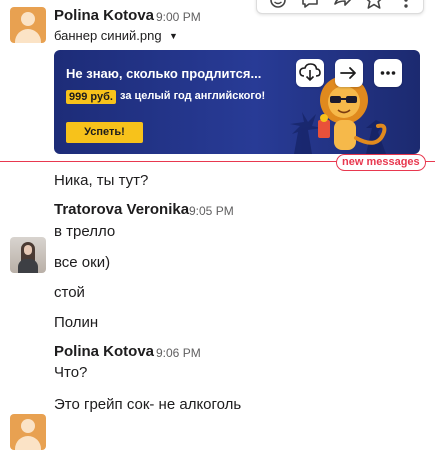 This screenshot has height=450, width=435. Describe the element at coordinates (82, 262) in the screenshot. I see `message-text: все оки)` at that location.